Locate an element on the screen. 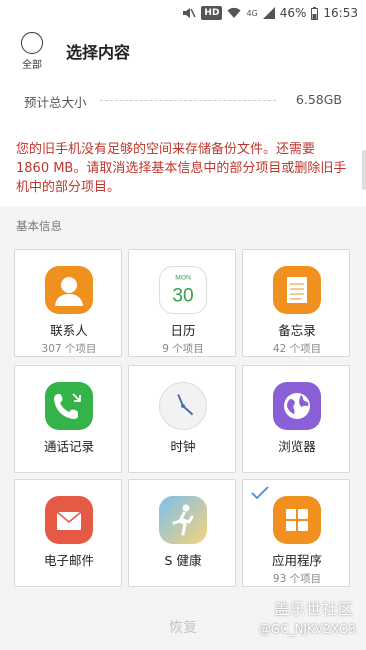 The image size is (366, 650). item-name: 备忘录 is located at coordinates (297, 330).